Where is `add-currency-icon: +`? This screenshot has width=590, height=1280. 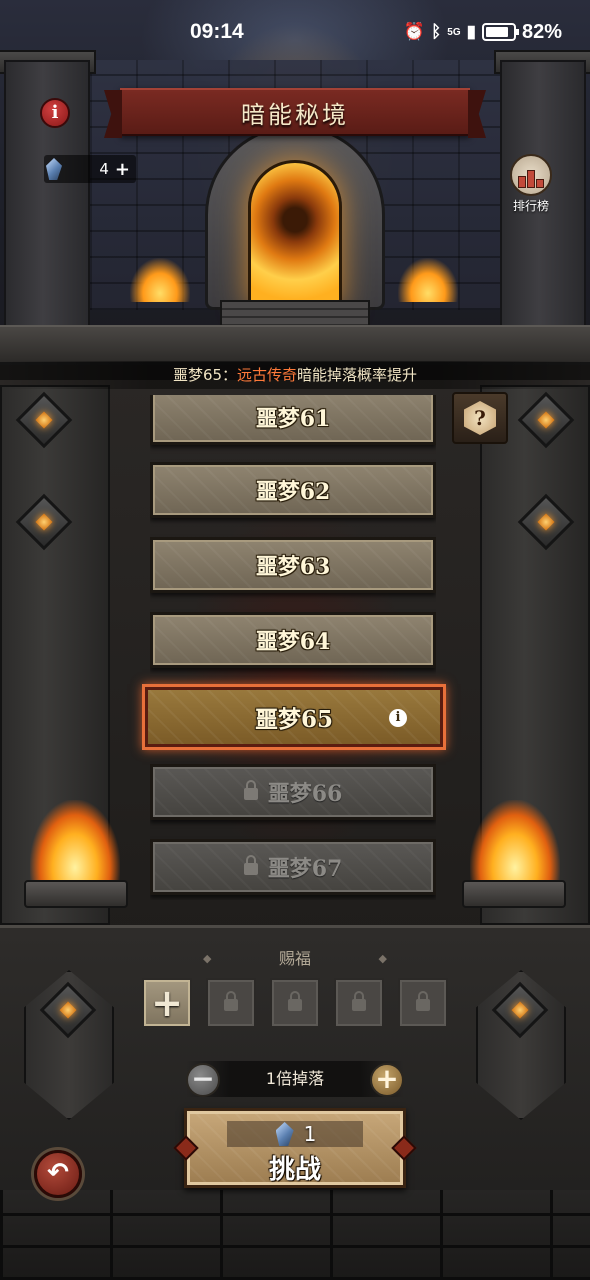
add-currency-icon: + is located at coordinates (122, 169).